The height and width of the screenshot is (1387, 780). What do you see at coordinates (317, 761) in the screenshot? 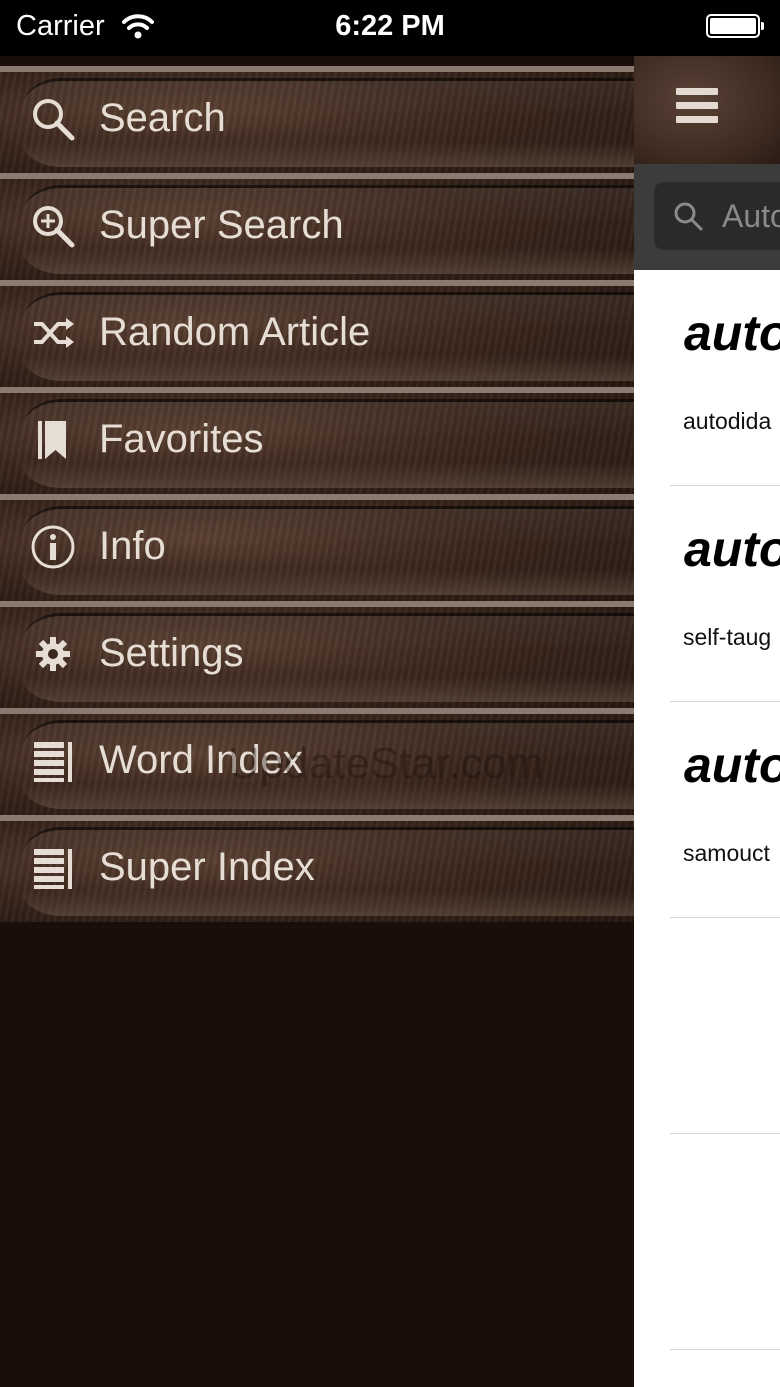
I see `menu-item-word-index: Word Index` at bounding box center [317, 761].